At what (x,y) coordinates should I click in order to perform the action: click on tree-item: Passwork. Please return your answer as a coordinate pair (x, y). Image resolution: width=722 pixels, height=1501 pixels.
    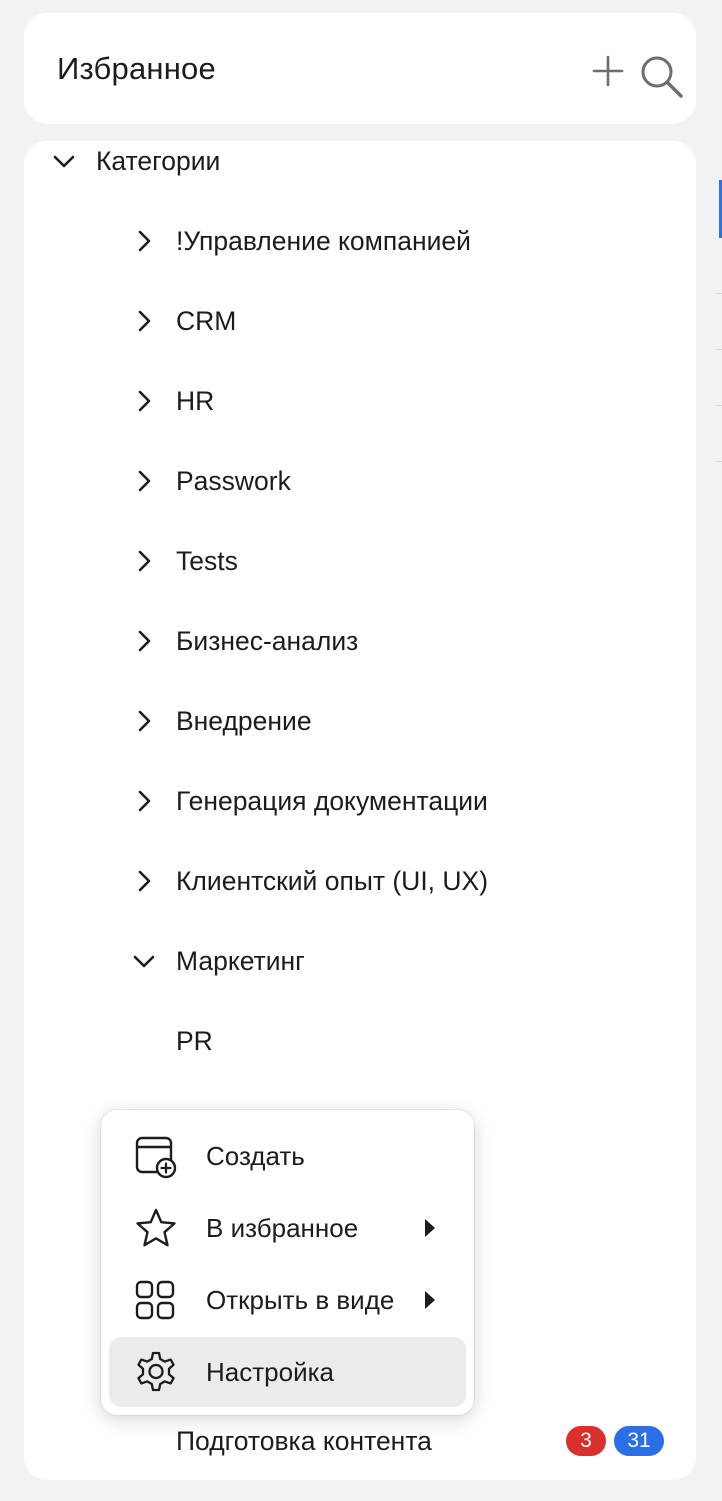
    Looking at the image, I should click on (360, 481).